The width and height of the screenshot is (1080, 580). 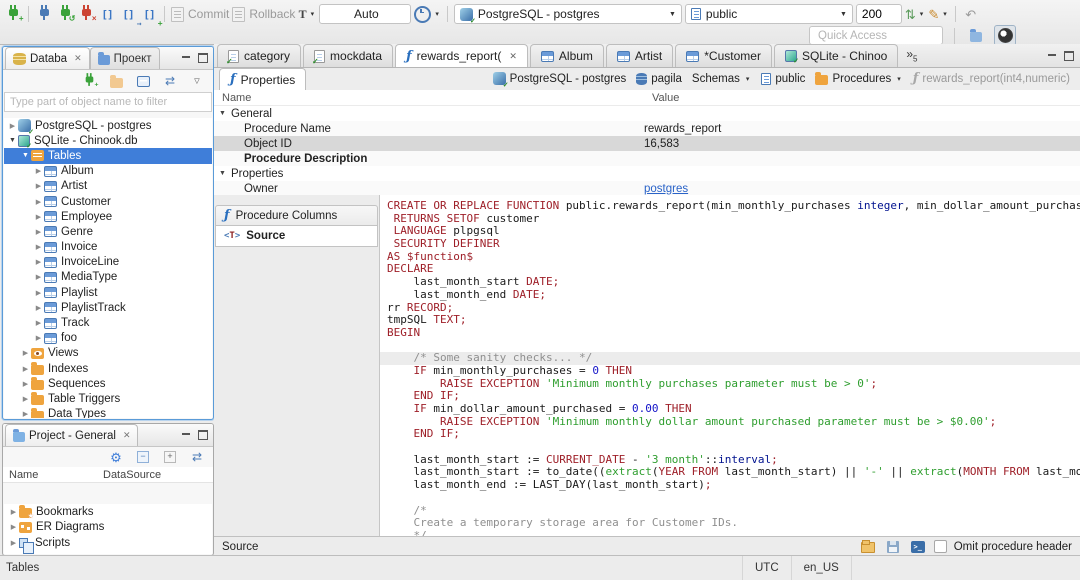 I want to click on breadcrumb-item-rewards-report-int4-numeric-: ƒ rewards_report(int4,numeric), so click(x=991, y=78).